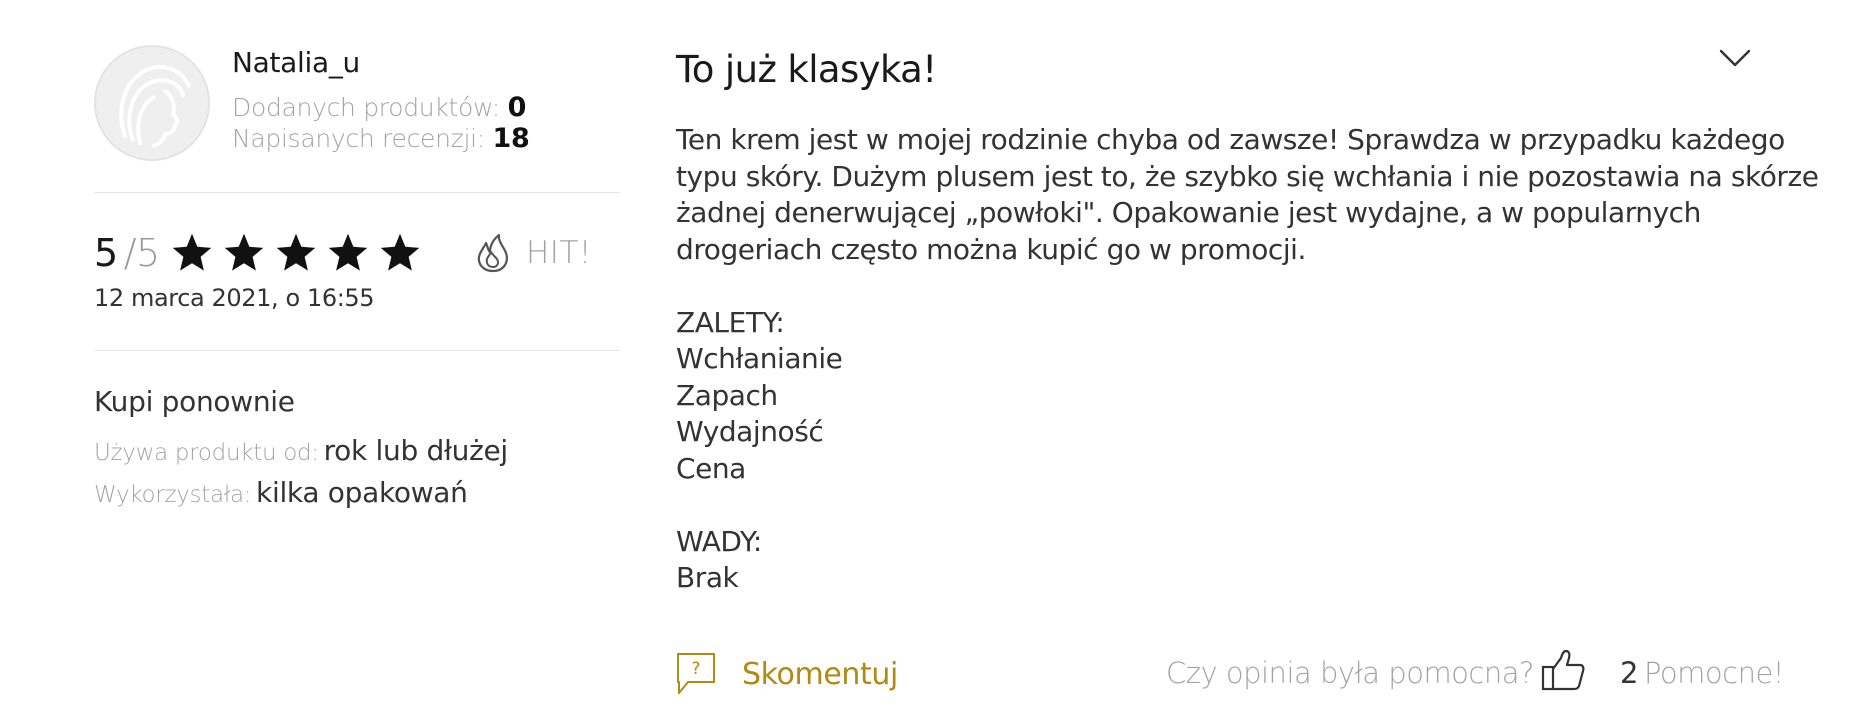  Describe the element at coordinates (416, 450) in the screenshot. I see `usage-duration-value: rok lub dłużej` at that location.